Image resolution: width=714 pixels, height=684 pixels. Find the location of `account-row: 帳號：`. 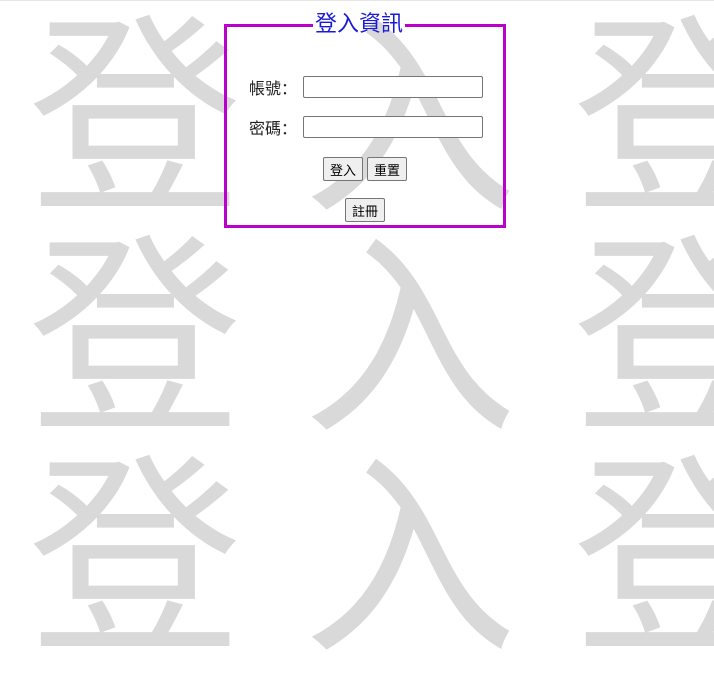

account-row: 帳號： is located at coordinates (366, 87).